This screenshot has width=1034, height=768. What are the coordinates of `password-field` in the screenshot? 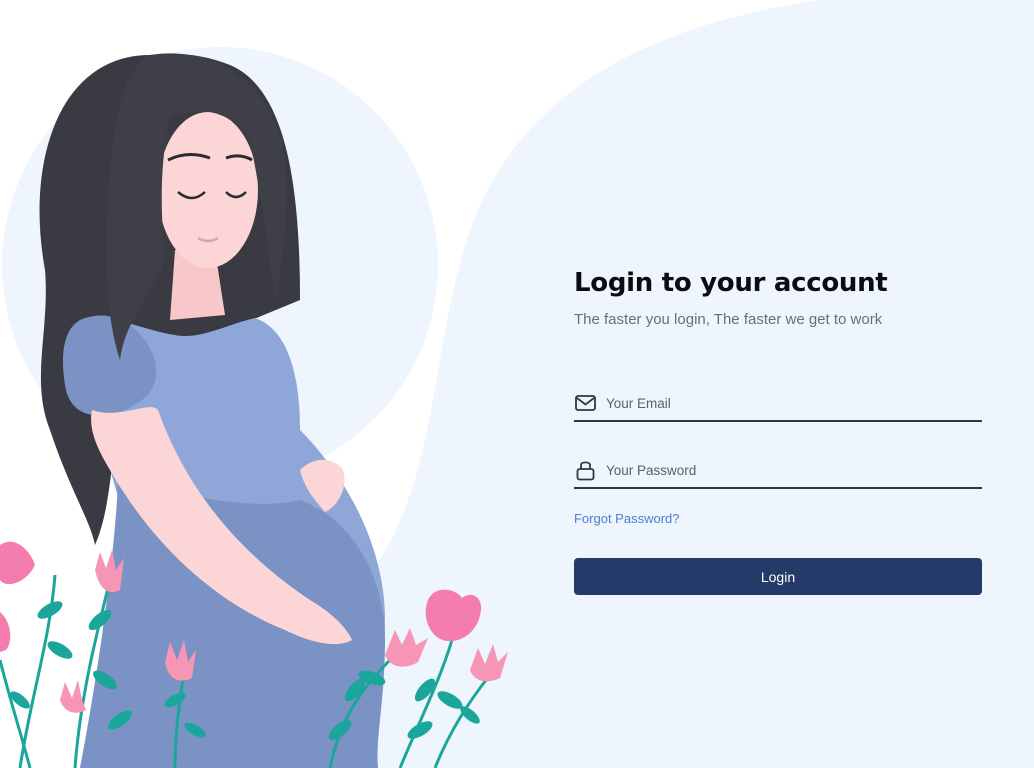 It's located at (778, 471).